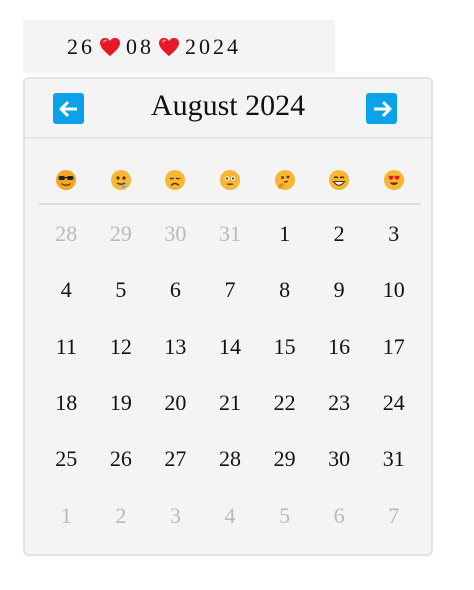 The height and width of the screenshot is (590, 474). What do you see at coordinates (339, 403) in the screenshot?
I see `day-cell: 23` at bounding box center [339, 403].